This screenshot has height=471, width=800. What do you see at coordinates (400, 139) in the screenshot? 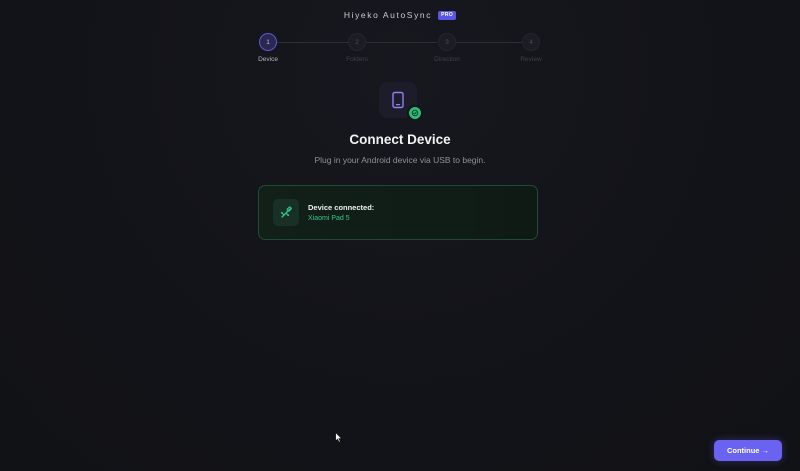
I see `page-title: Connect Device` at bounding box center [400, 139].